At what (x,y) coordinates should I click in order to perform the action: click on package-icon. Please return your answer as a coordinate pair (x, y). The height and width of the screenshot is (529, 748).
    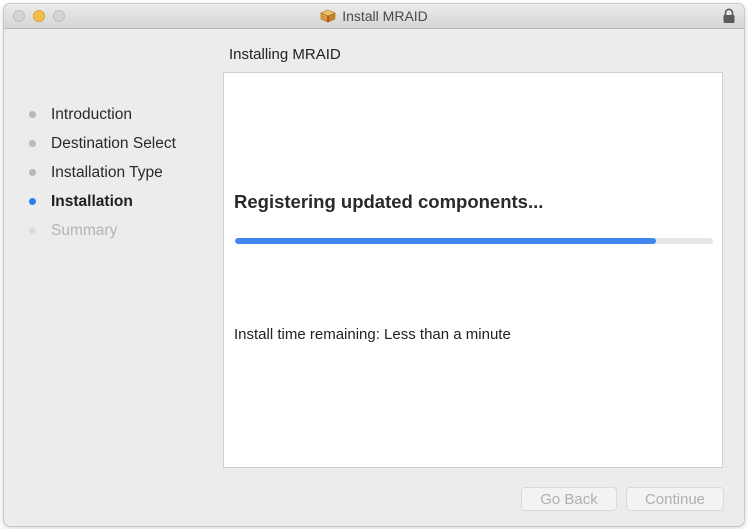
    Looking at the image, I should click on (328, 16).